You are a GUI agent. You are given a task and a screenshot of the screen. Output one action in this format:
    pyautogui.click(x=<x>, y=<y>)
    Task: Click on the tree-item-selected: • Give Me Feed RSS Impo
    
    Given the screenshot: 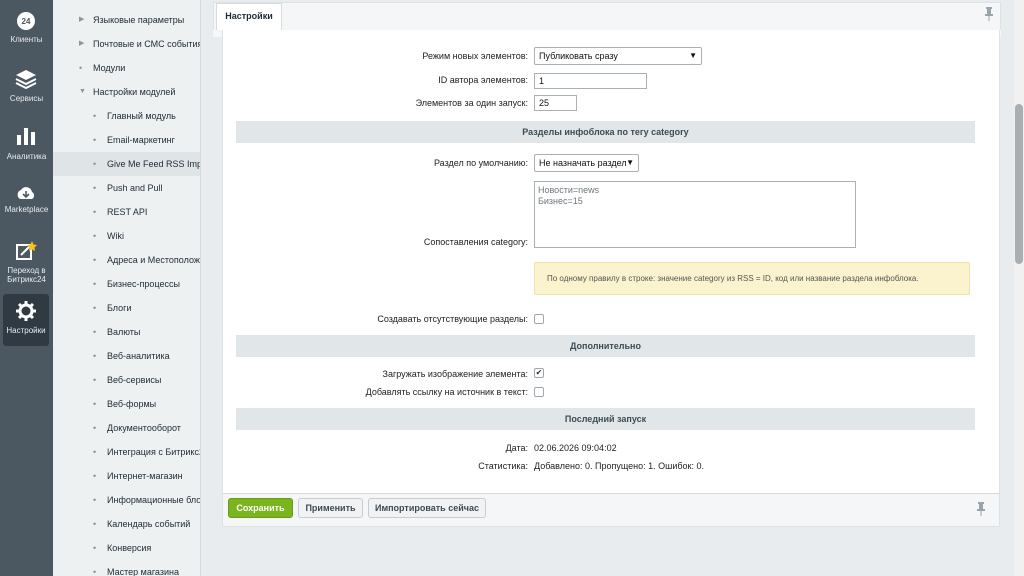 What is the action you would take?
    pyautogui.click(x=126, y=164)
    